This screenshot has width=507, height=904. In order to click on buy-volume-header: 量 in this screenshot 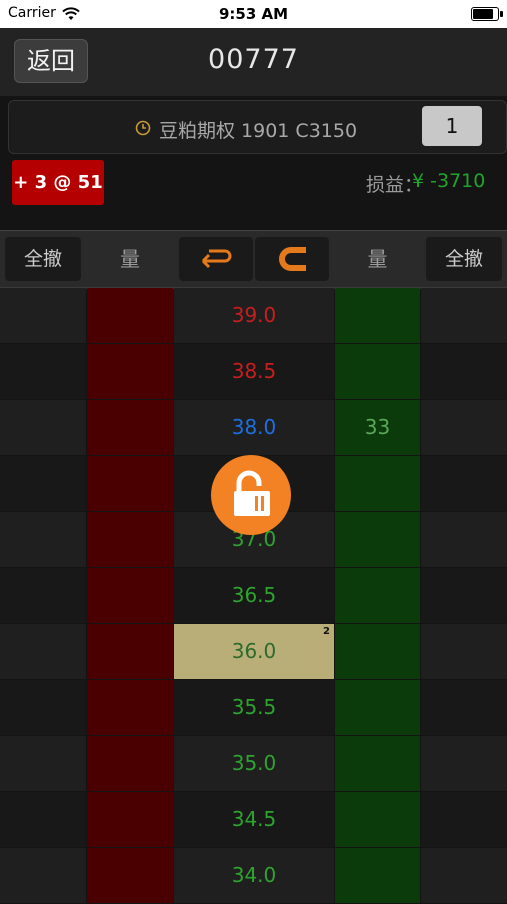, I will do `click(377, 259)`.